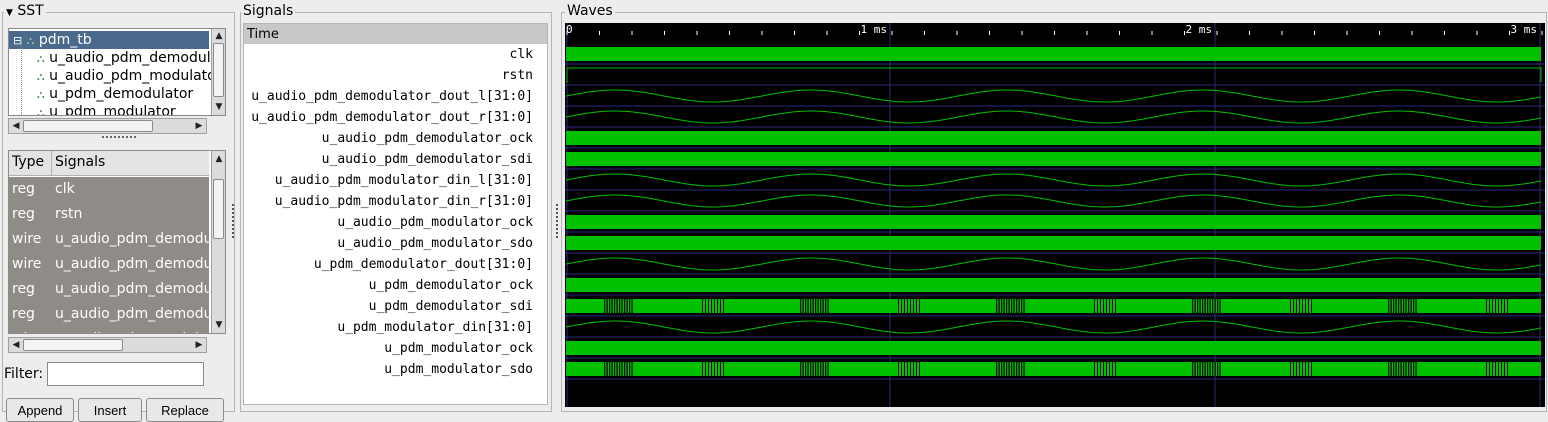 This screenshot has height=422, width=1548. I want to click on signal-label: u_audio_pdm_modulator_ock, so click(435, 222).